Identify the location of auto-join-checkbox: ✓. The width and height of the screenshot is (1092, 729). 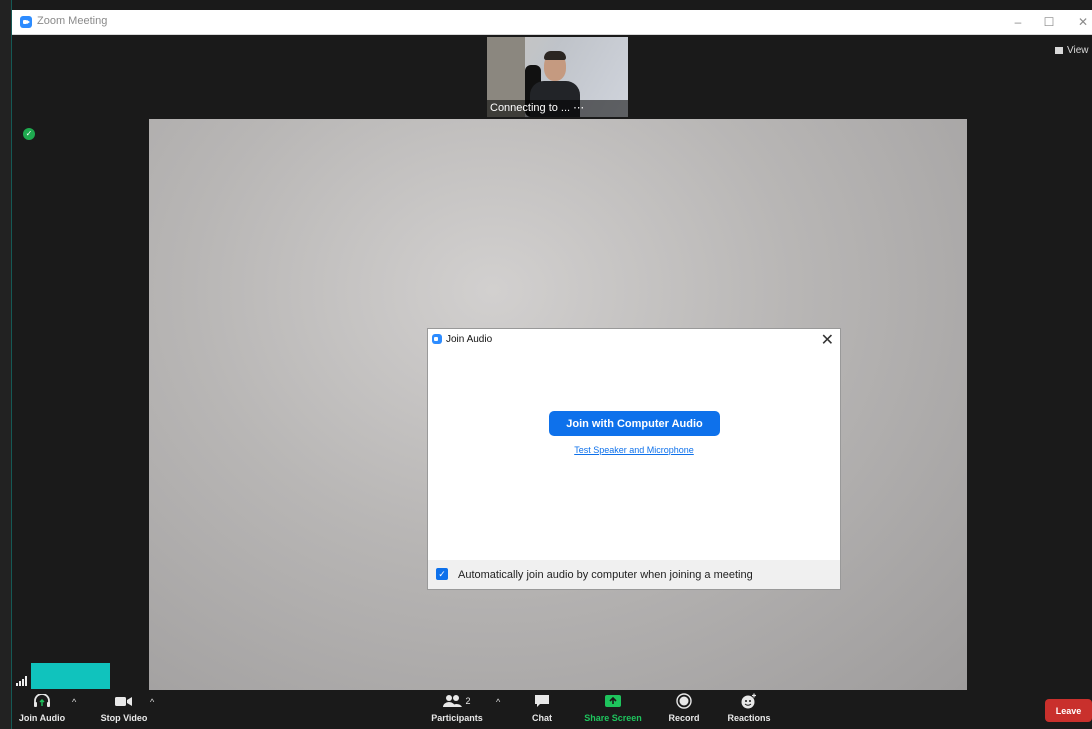
(442, 574).